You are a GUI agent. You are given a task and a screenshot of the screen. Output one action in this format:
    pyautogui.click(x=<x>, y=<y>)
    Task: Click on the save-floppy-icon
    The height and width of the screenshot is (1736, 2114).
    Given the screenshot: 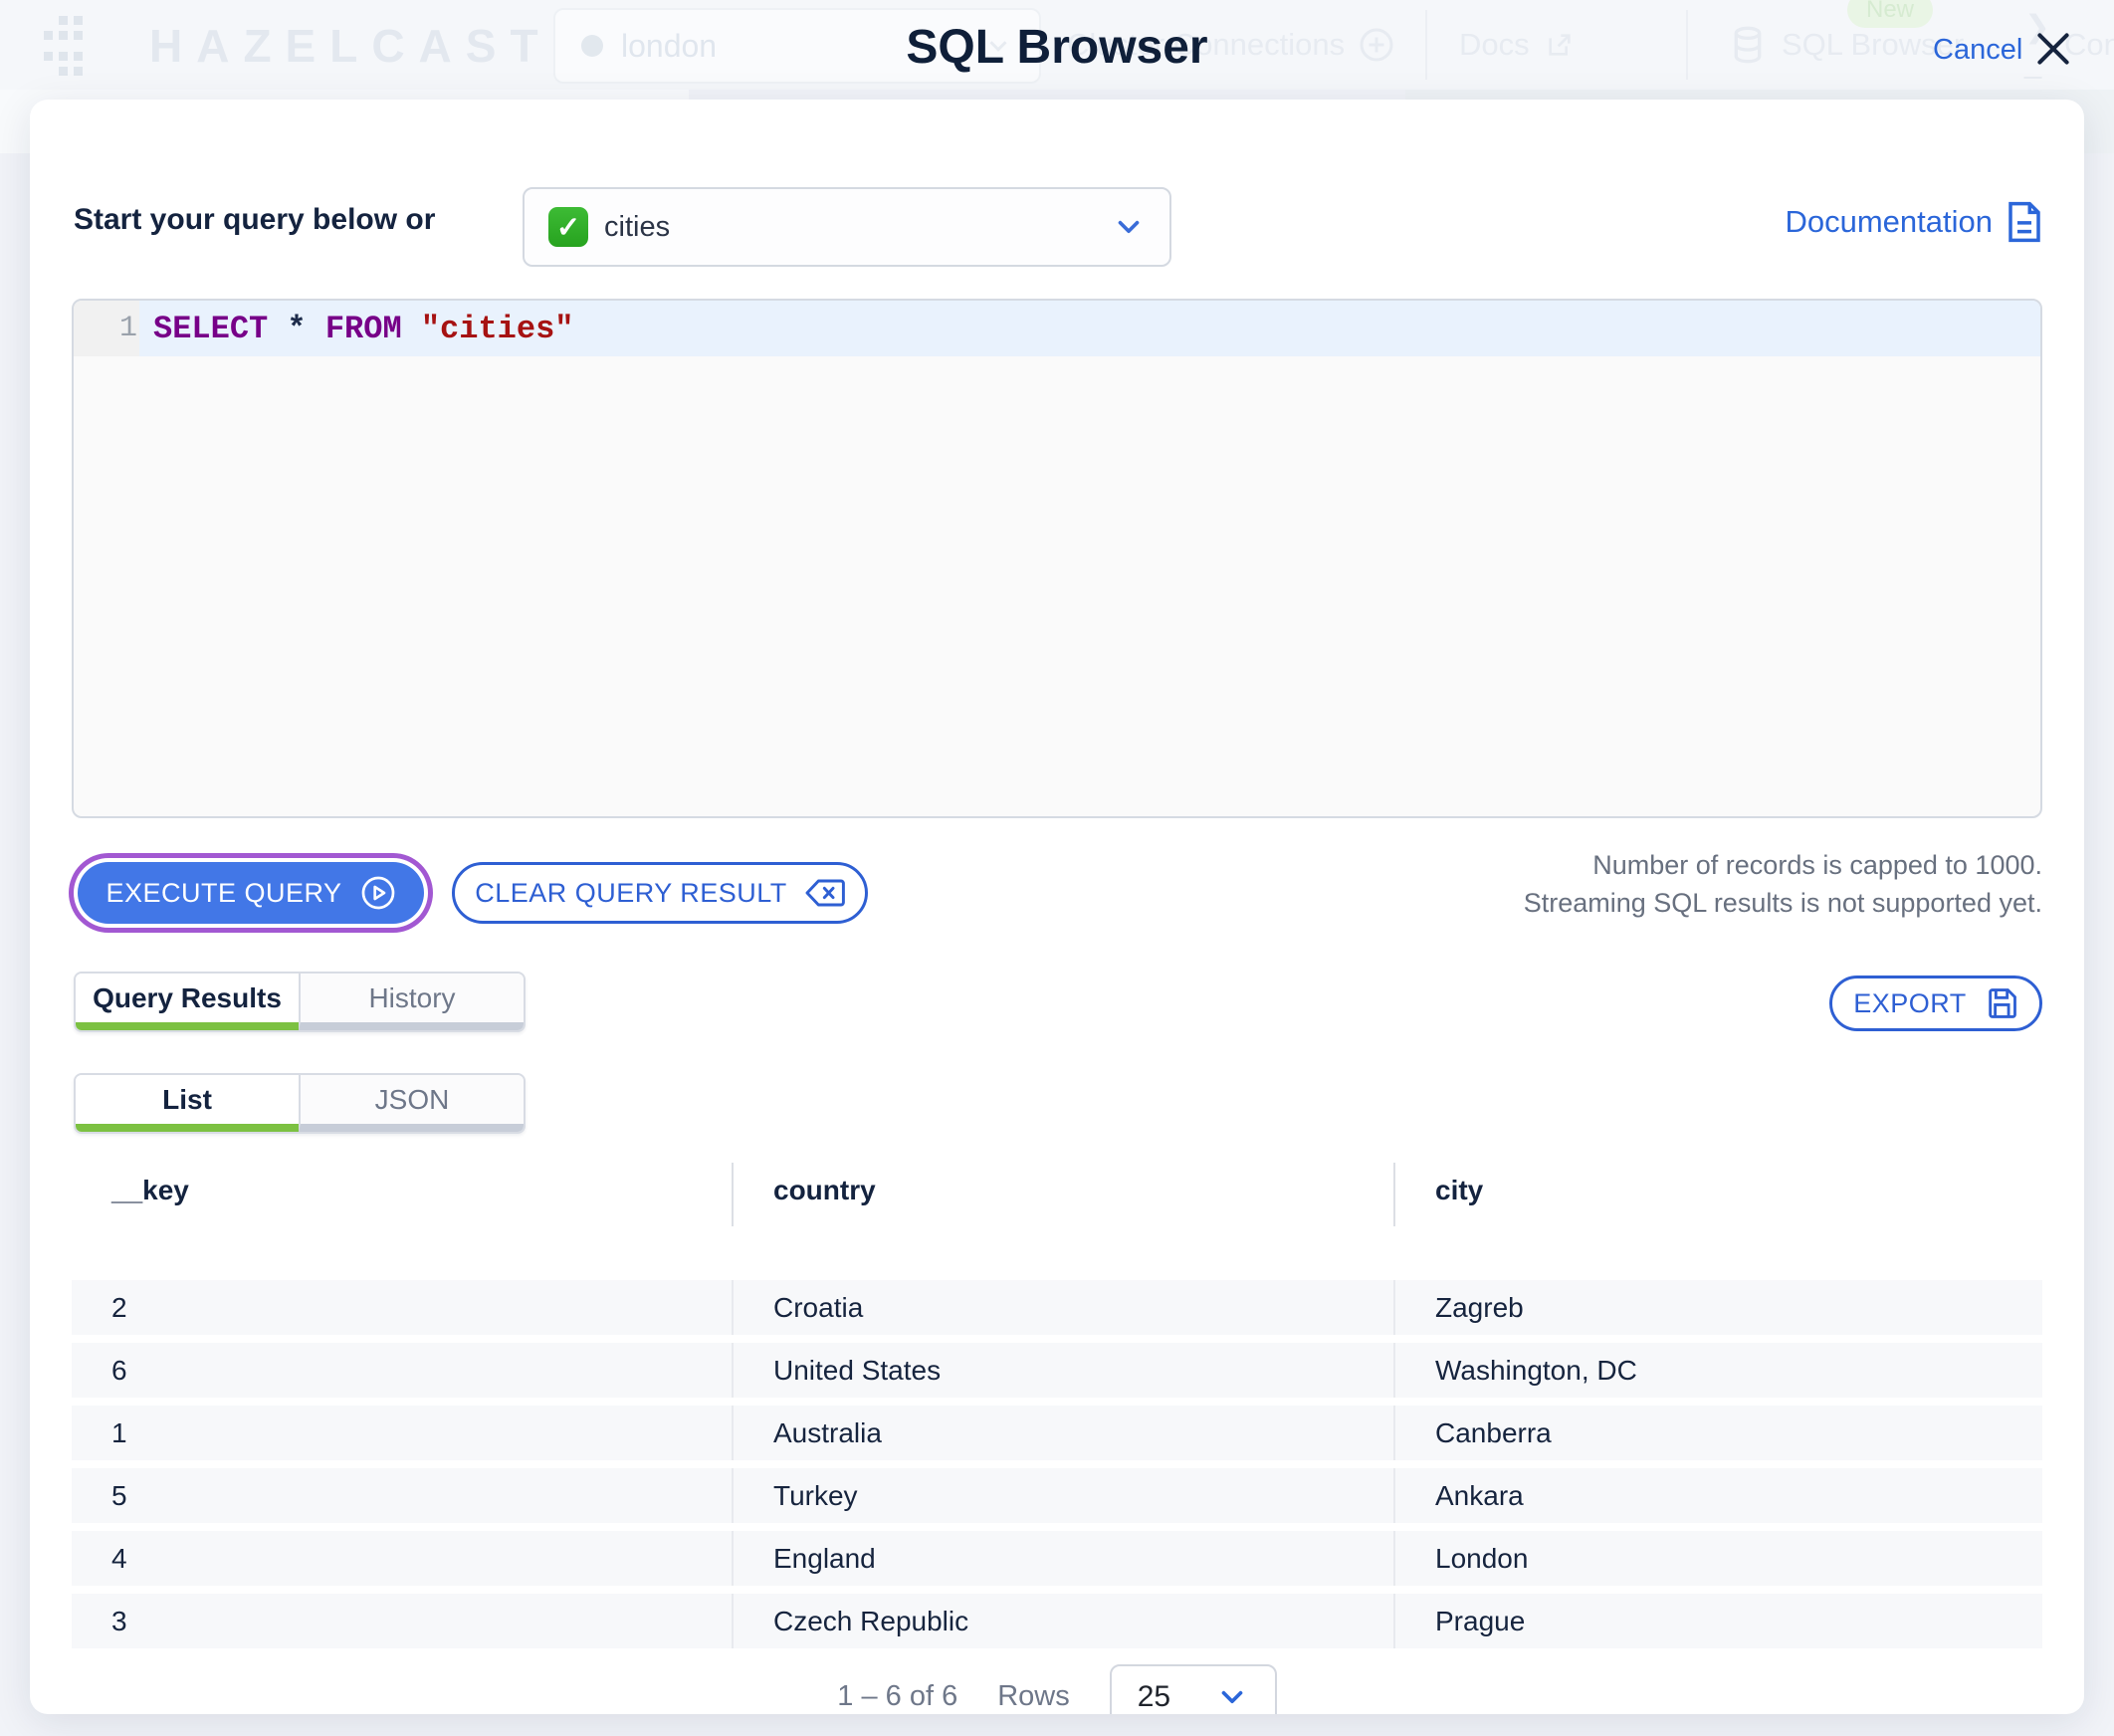 What is the action you would take?
    pyautogui.click(x=2002, y=1003)
    